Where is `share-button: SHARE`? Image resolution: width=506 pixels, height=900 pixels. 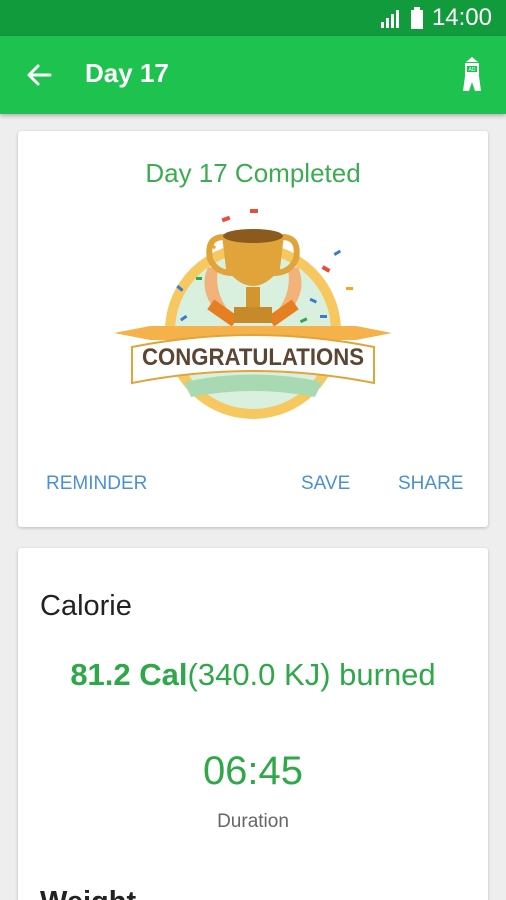
share-button: SHARE is located at coordinates (430, 484).